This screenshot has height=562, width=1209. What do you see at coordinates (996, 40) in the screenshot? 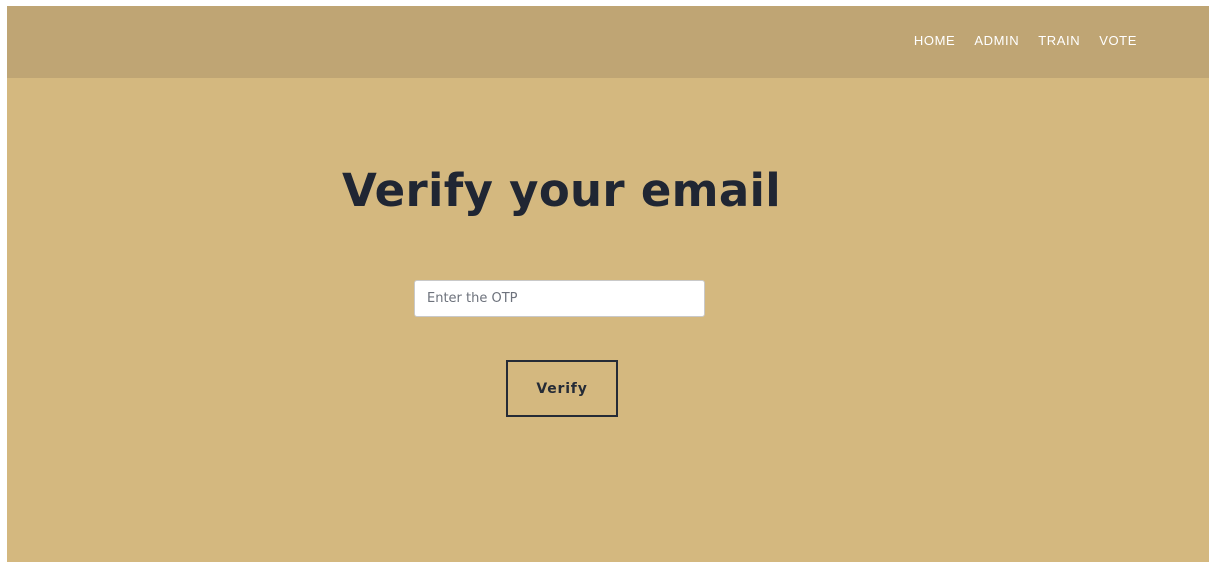
I see `nav-item-admin: ADMIN` at bounding box center [996, 40].